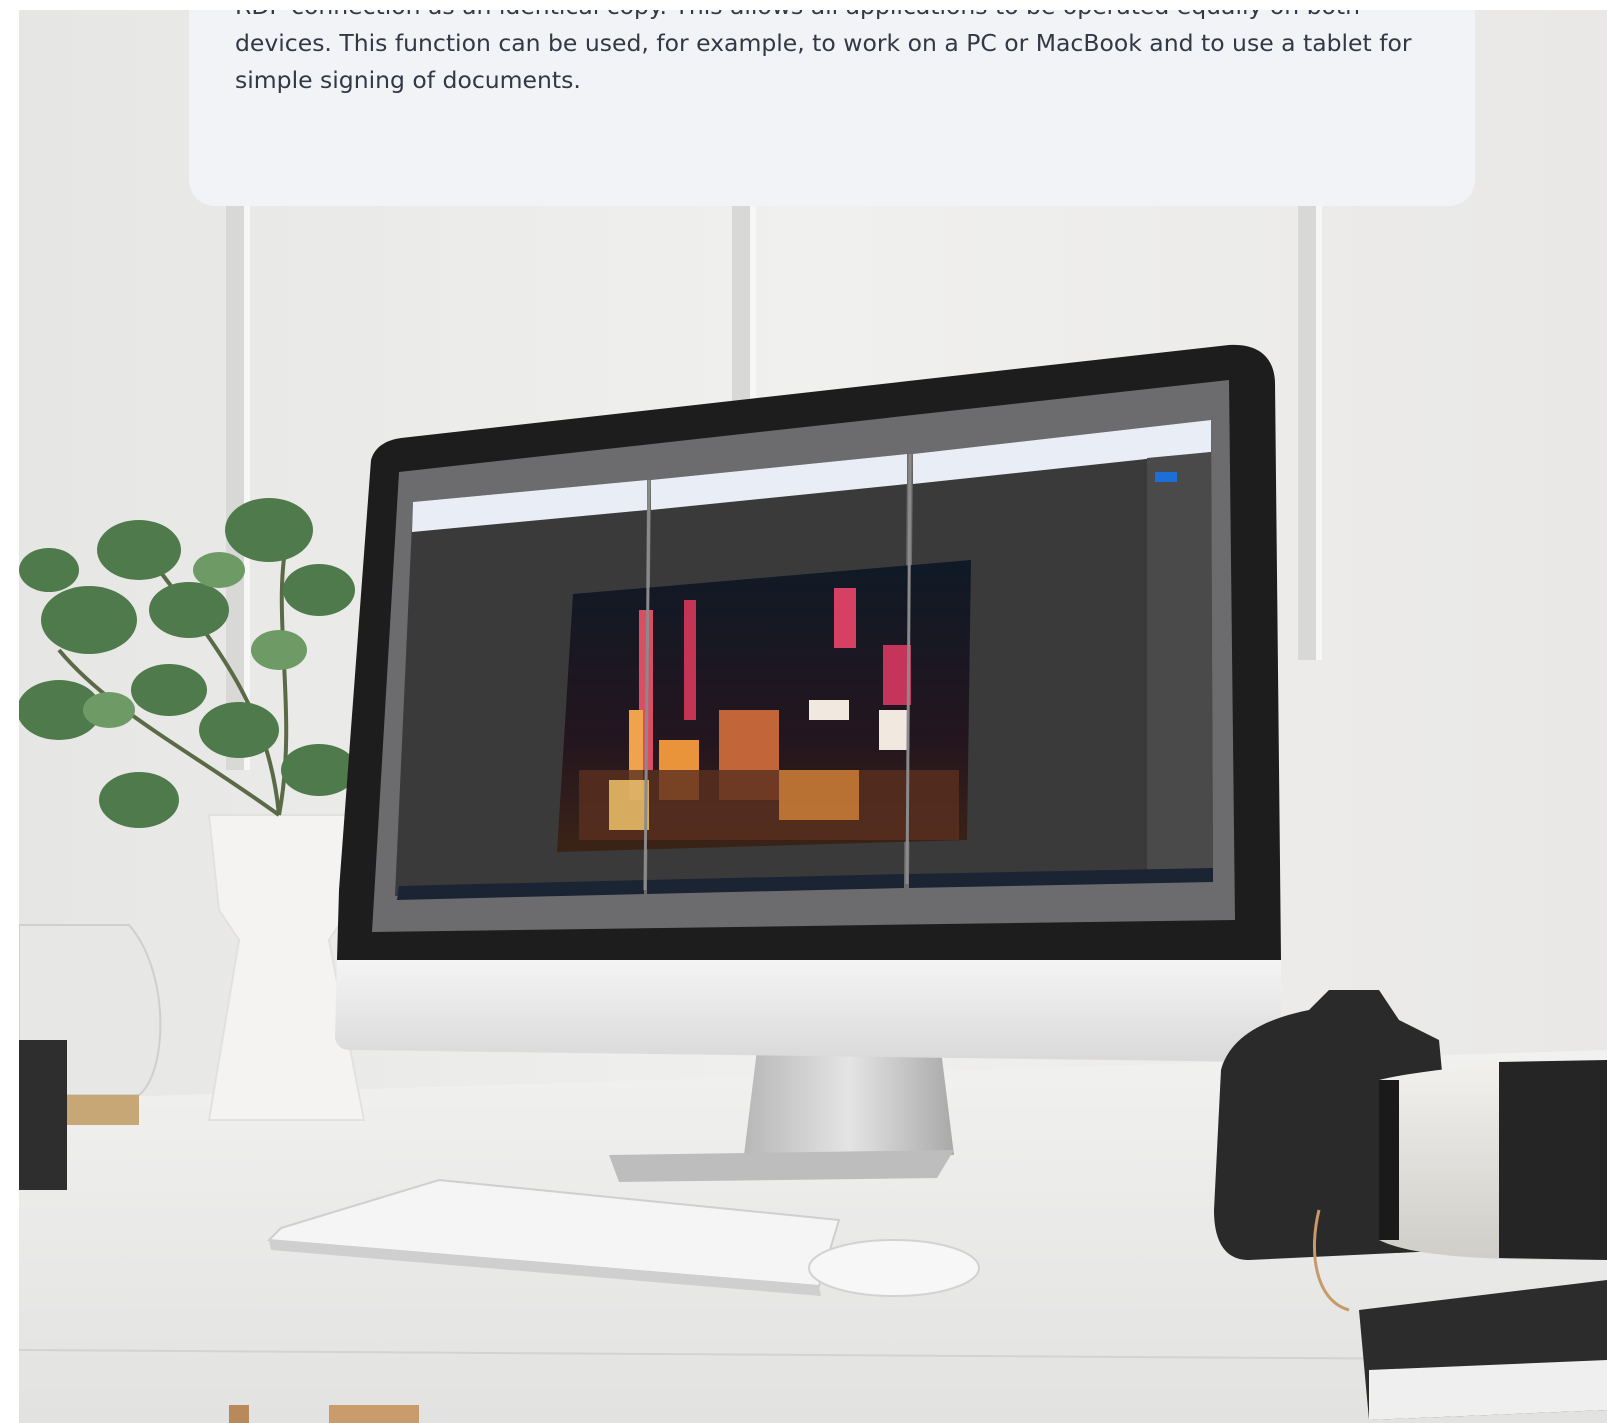  I want to click on mouse, so click(894, 1268).